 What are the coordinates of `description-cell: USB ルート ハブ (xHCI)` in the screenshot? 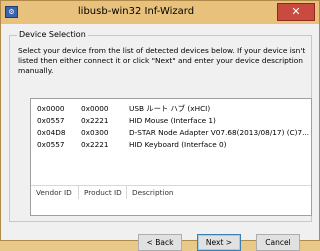 It's located at (170, 108).